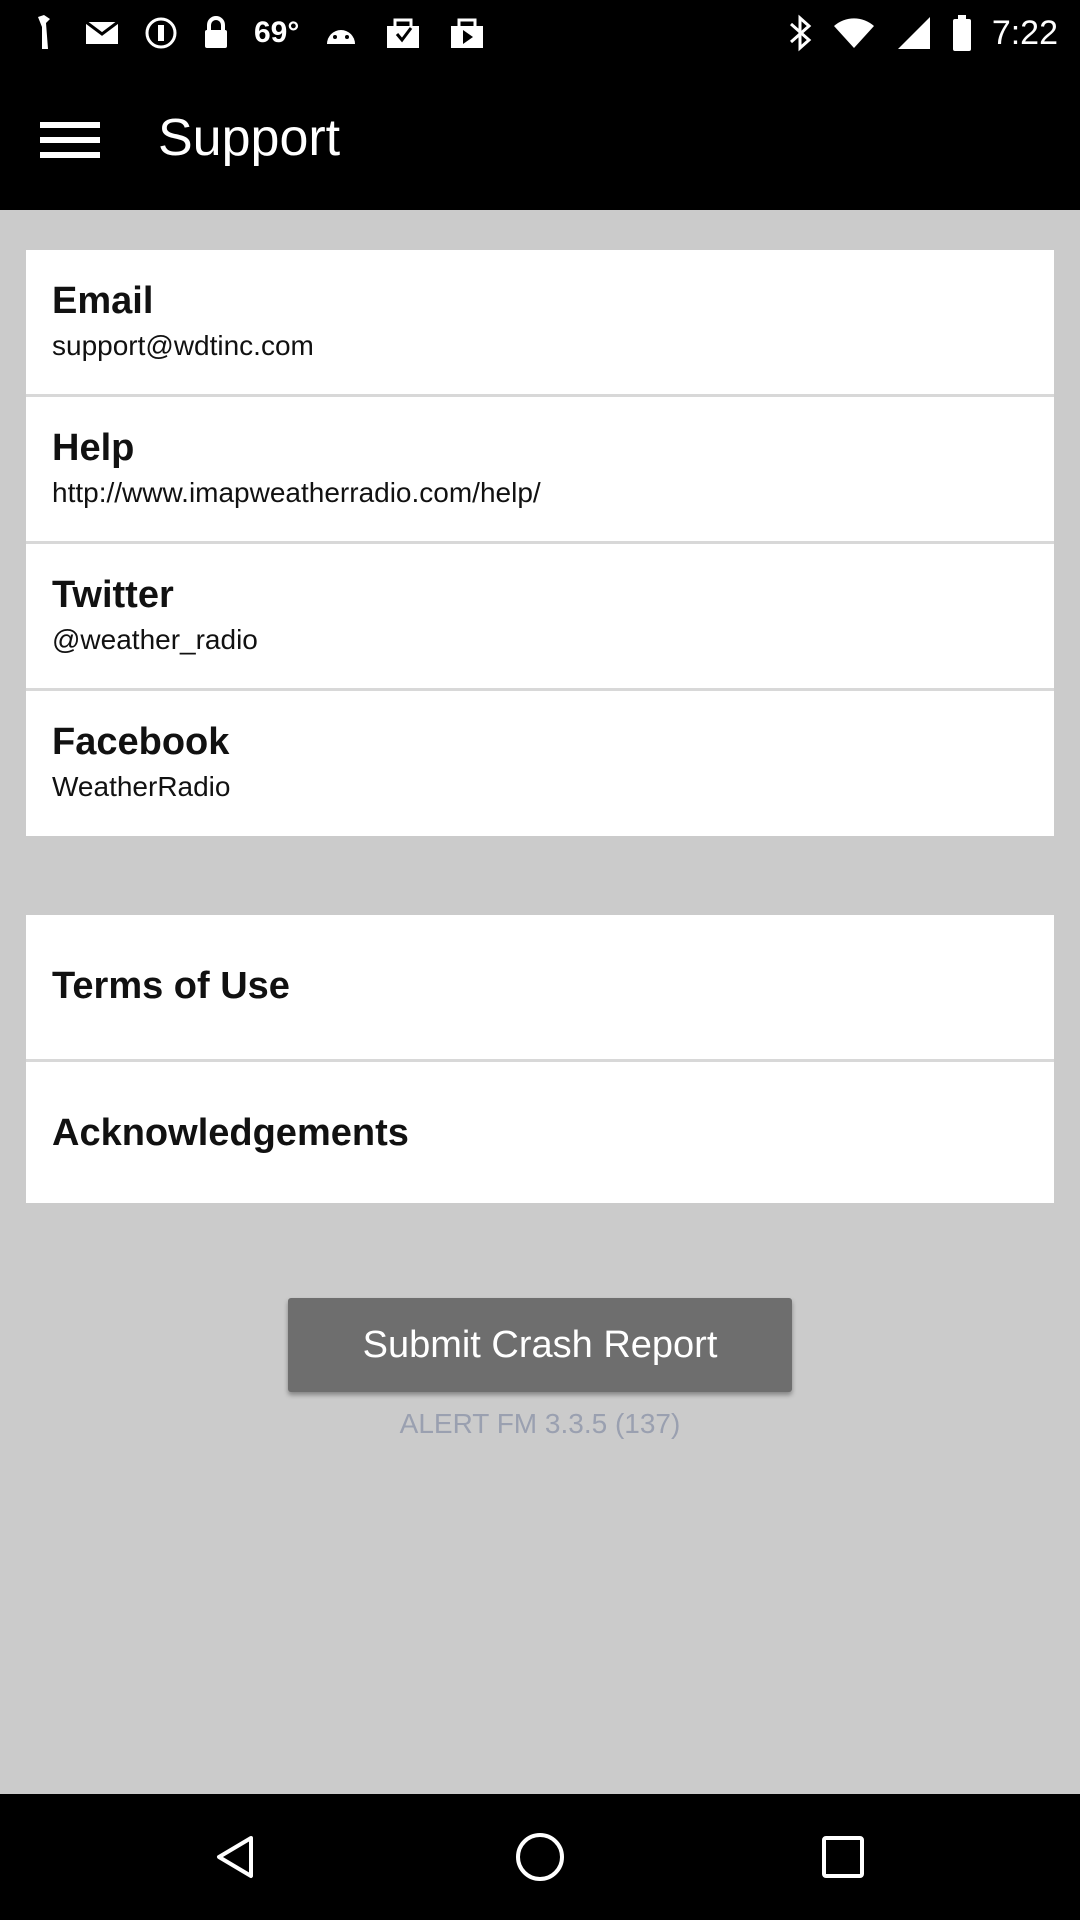  What do you see at coordinates (45, 33) in the screenshot?
I see `bird-icon` at bounding box center [45, 33].